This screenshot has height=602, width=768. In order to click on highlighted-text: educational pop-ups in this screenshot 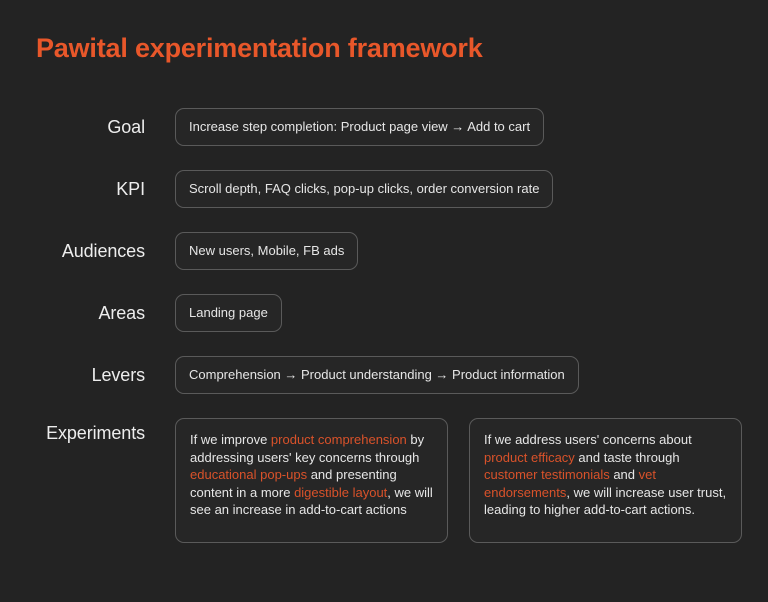, I will do `click(249, 475)`.